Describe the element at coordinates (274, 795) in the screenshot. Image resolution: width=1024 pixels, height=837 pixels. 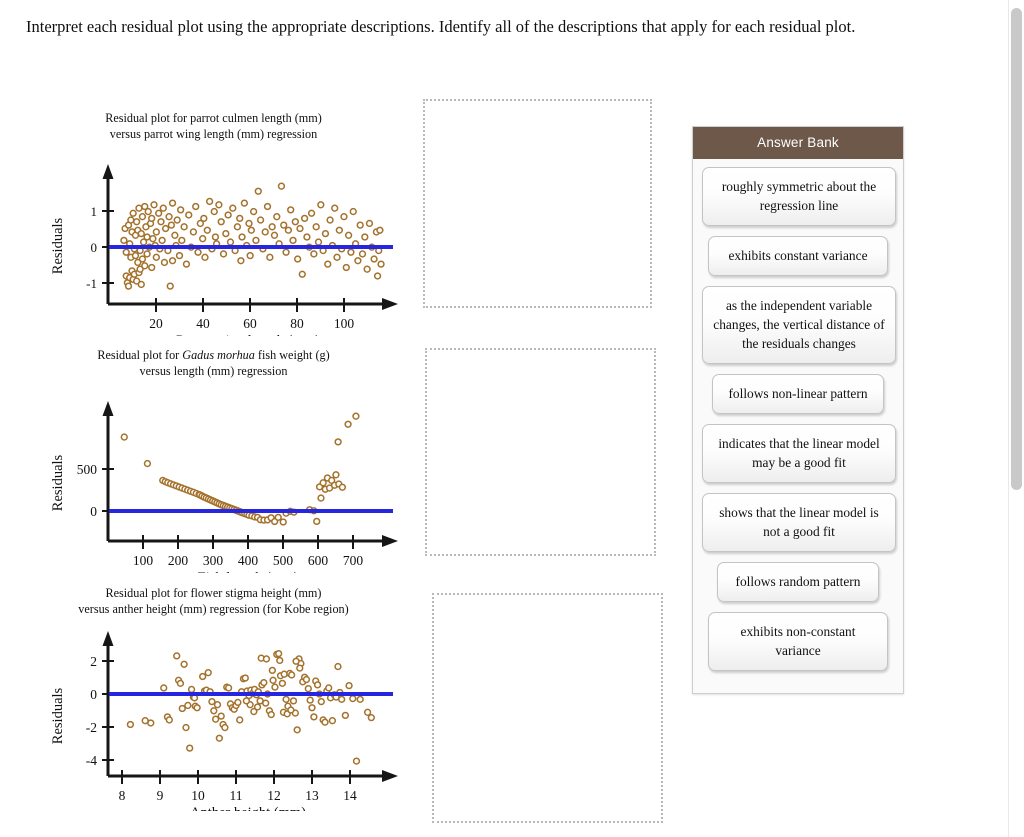
I see `svg-text: 12` at that location.